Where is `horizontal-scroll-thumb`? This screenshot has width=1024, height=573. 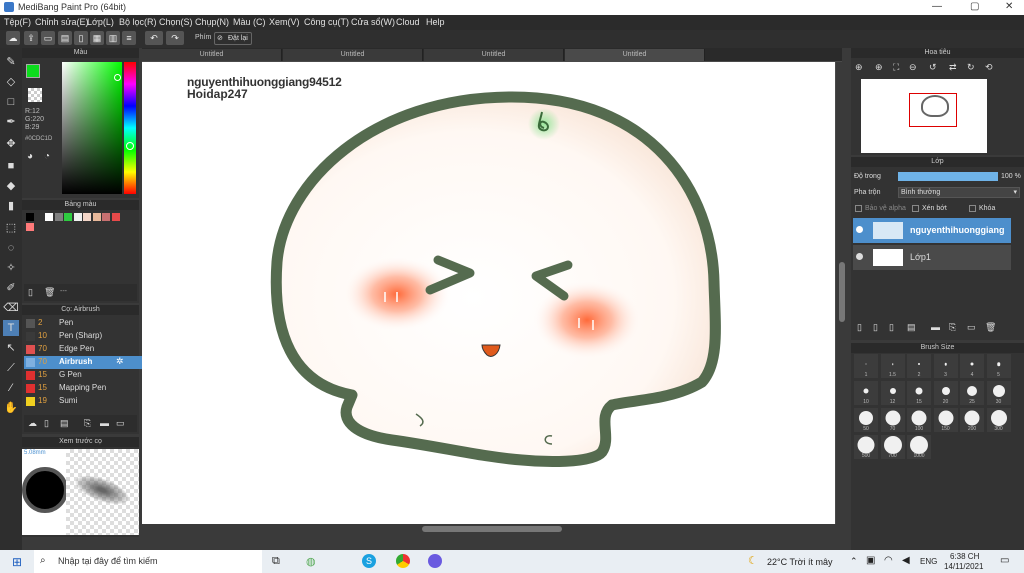 horizontal-scroll-thumb is located at coordinates (492, 529).